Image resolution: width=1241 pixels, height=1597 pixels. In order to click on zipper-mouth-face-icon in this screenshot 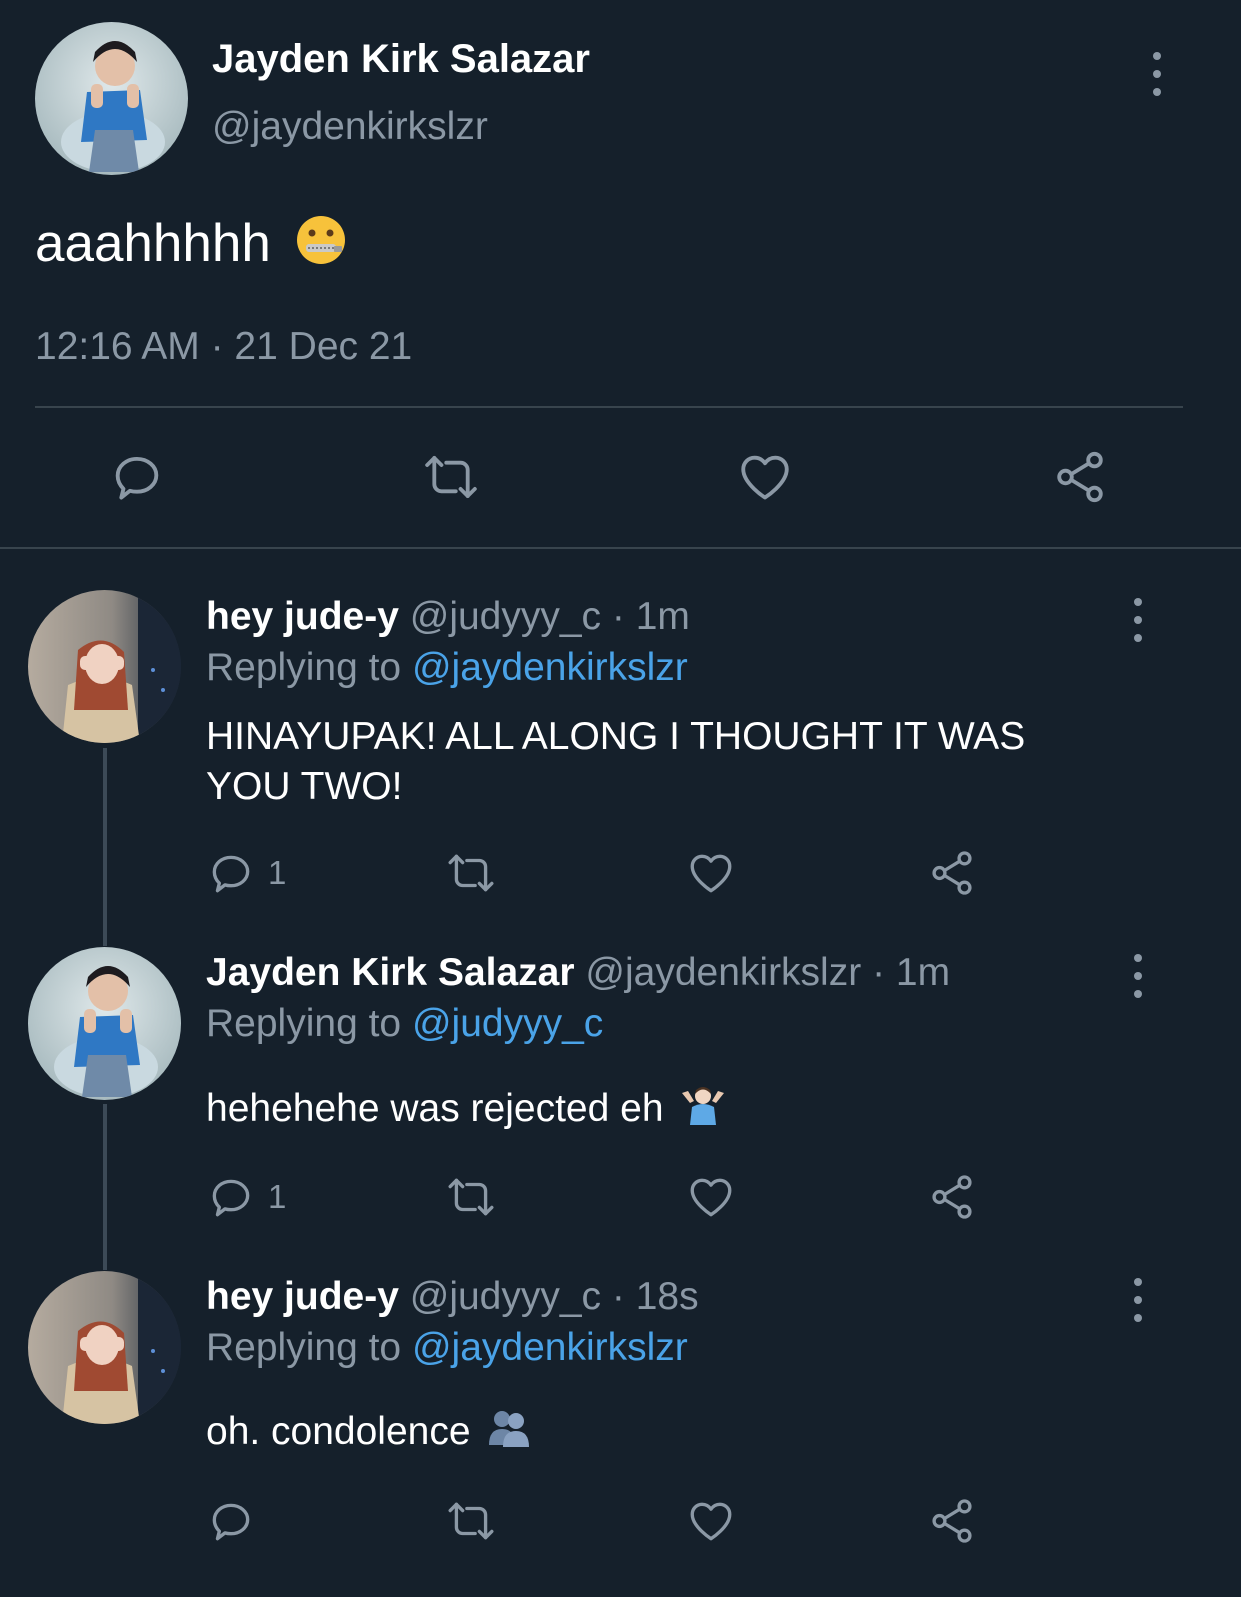, I will do `click(321, 247)`.